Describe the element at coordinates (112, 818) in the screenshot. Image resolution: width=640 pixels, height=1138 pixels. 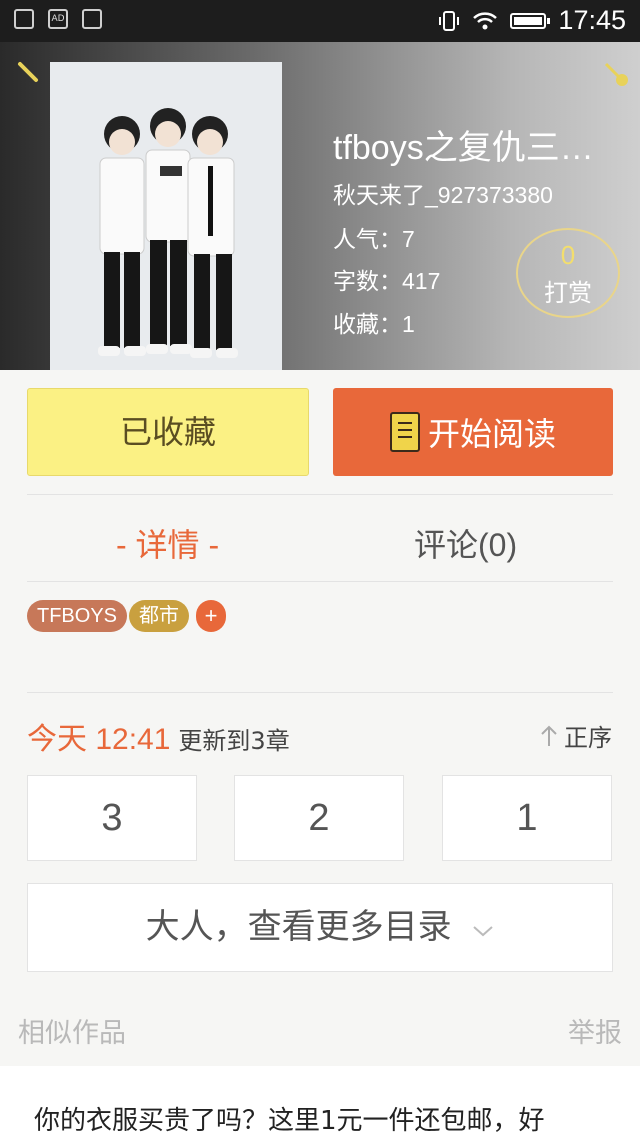
I see `chapter-button: 3` at that location.